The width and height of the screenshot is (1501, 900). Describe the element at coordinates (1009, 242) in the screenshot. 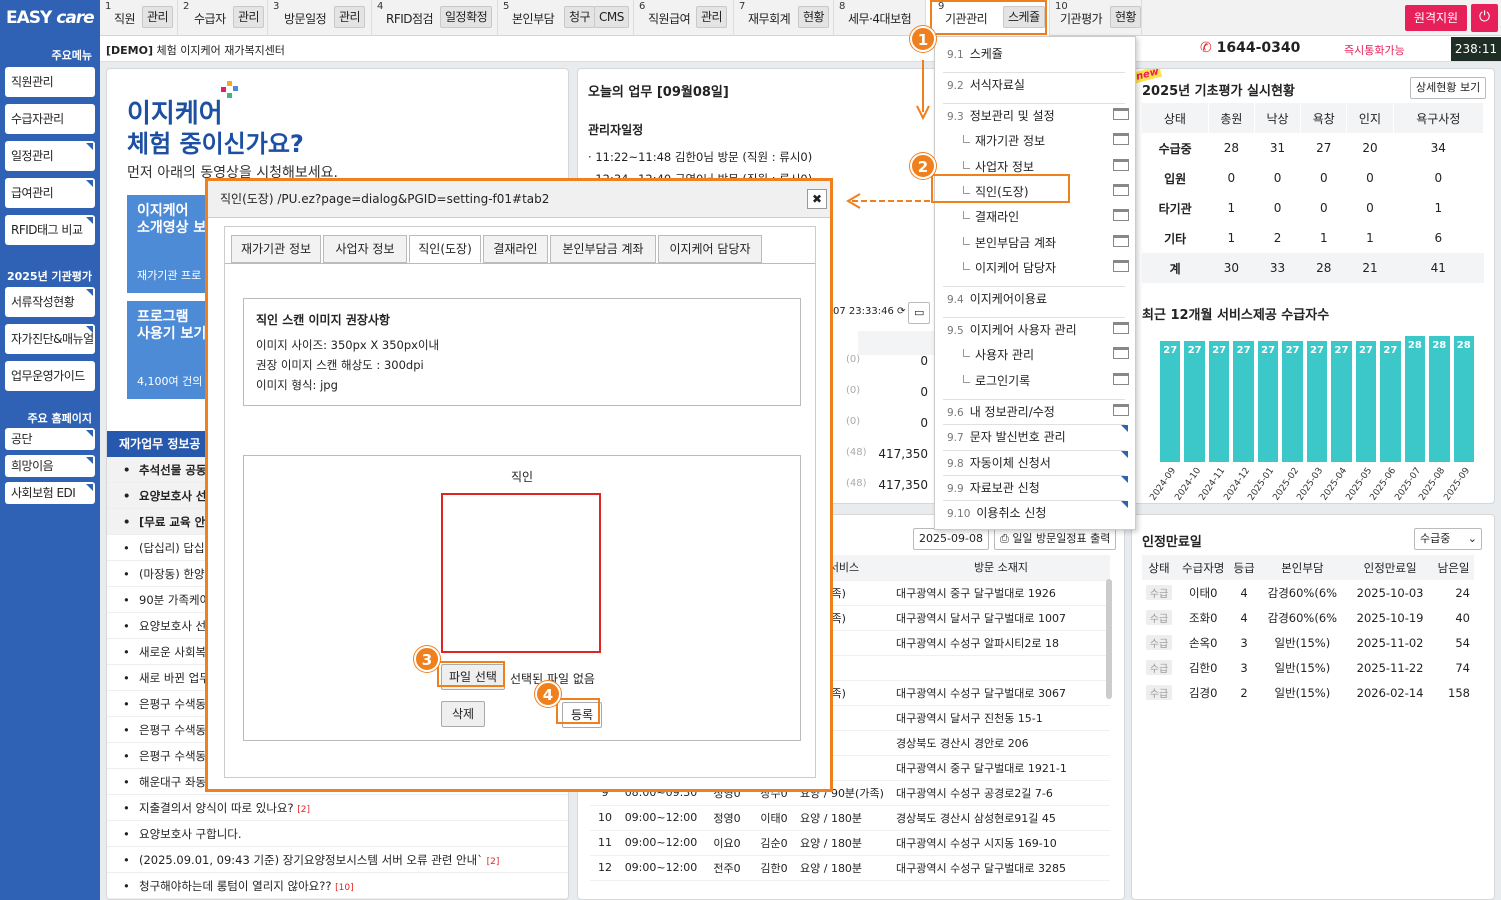

I see `menu-item: 본인부담금 계좌` at that location.